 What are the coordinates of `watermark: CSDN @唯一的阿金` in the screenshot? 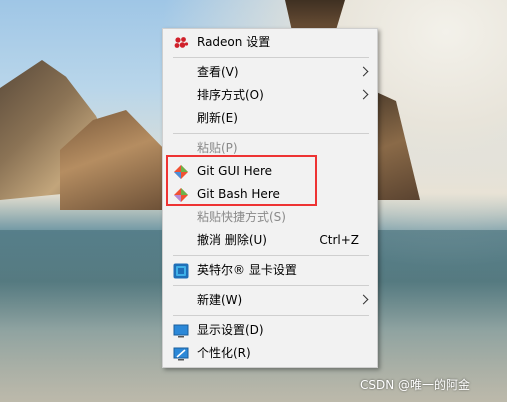 It's located at (415, 385).